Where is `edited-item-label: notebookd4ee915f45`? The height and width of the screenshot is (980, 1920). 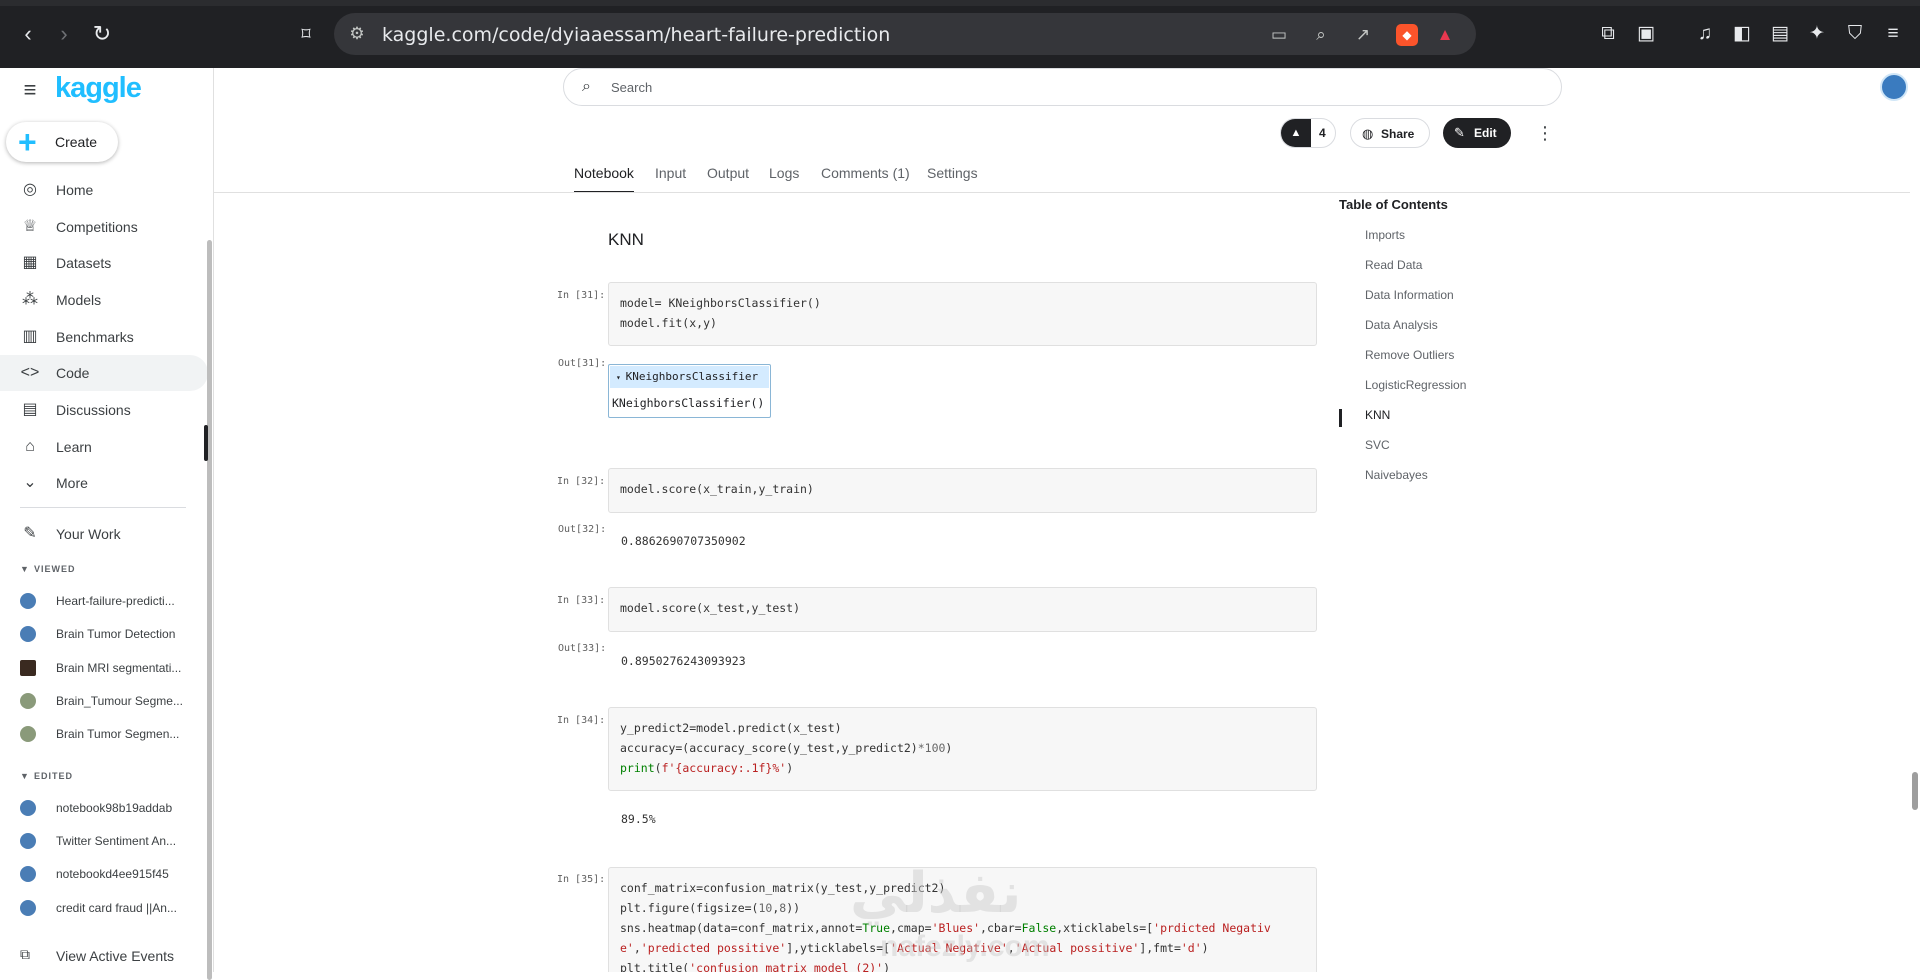
edited-item-label: notebookd4ee915f45 is located at coordinates (112, 874).